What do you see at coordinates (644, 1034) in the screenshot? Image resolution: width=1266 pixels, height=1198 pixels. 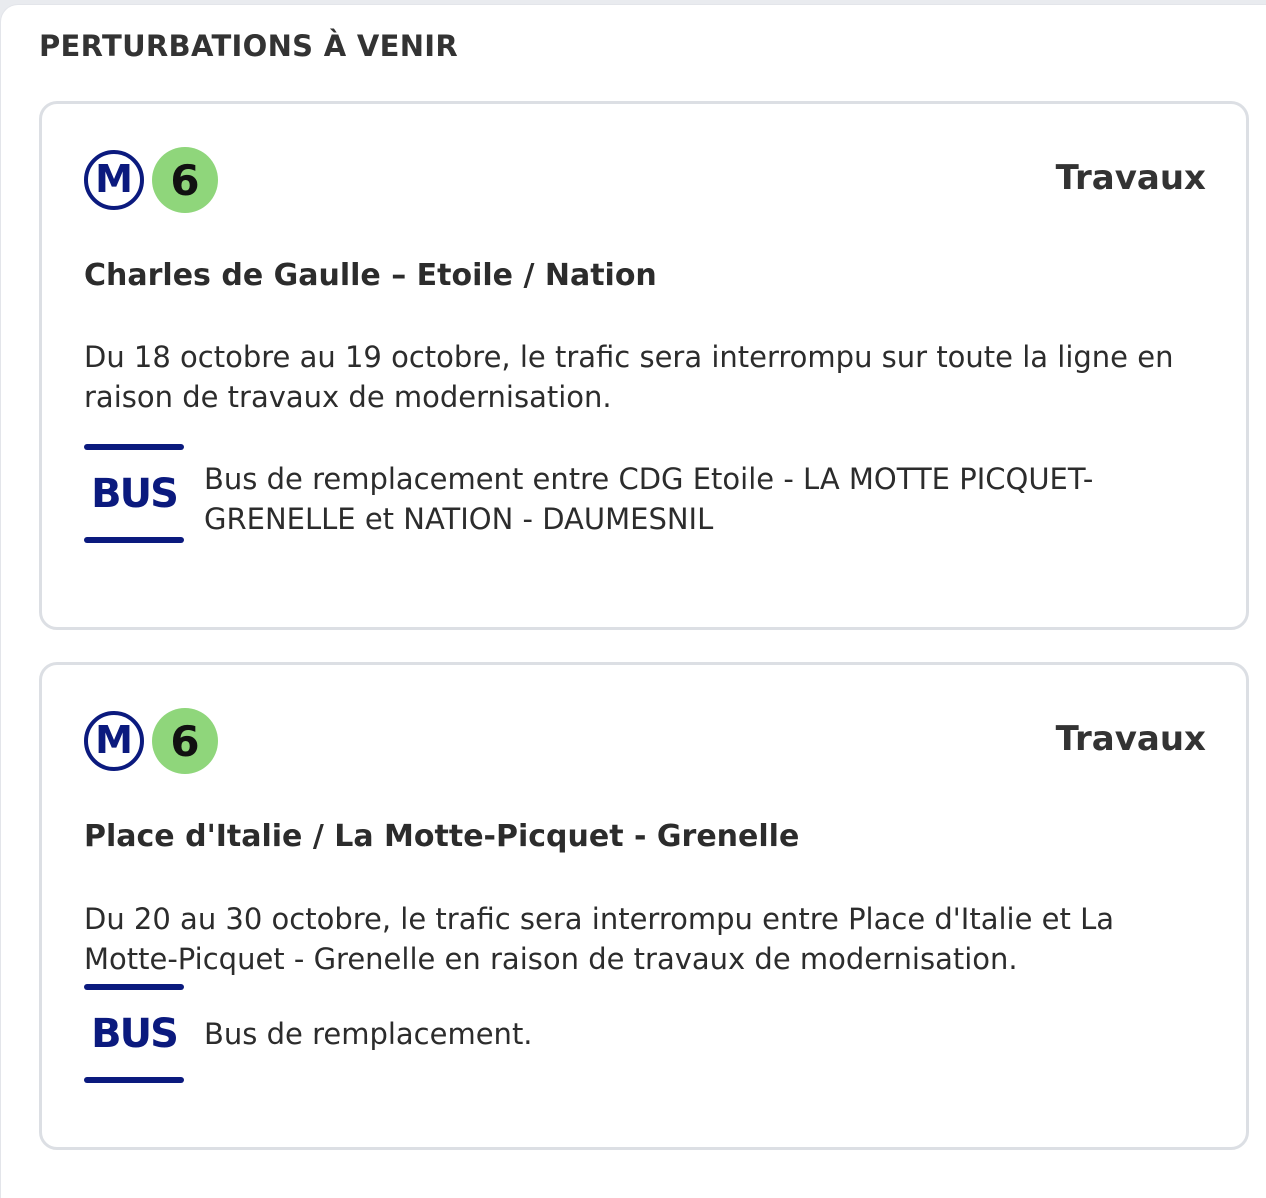 I see `replacement-bus: BUS Bus de remplacement.` at bounding box center [644, 1034].